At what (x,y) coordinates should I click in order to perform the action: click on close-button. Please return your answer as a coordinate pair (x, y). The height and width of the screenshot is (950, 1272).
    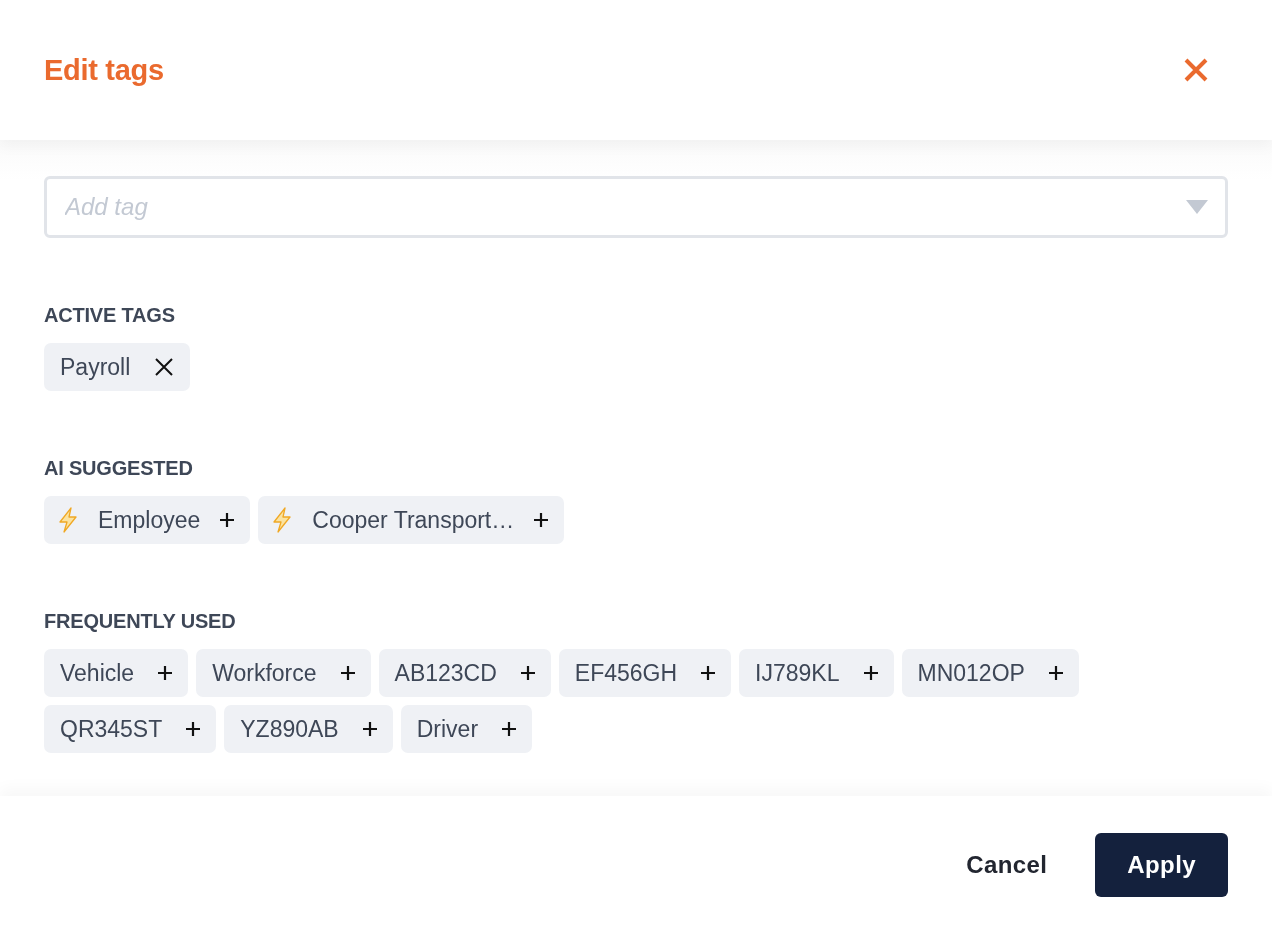
    Looking at the image, I should click on (1196, 70).